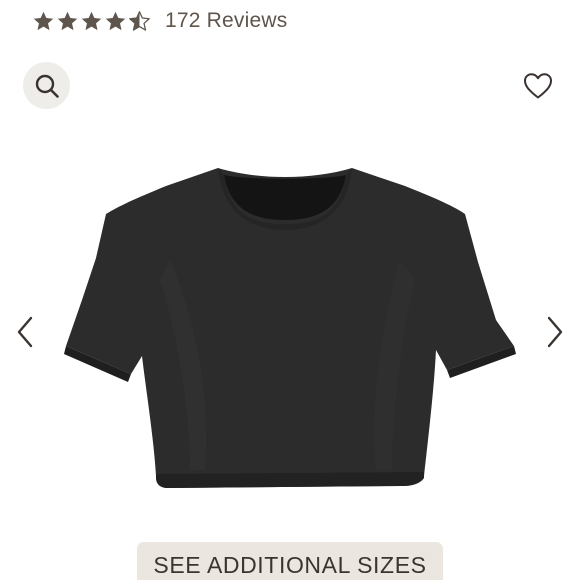 This screenshot has height=580, width=580. What do you see at coordinates (290, 565) in the screenshot?
I see `see-additional-sizes-label: SEE ADDITIONAL SIZES` at bounding box center [290, 565].